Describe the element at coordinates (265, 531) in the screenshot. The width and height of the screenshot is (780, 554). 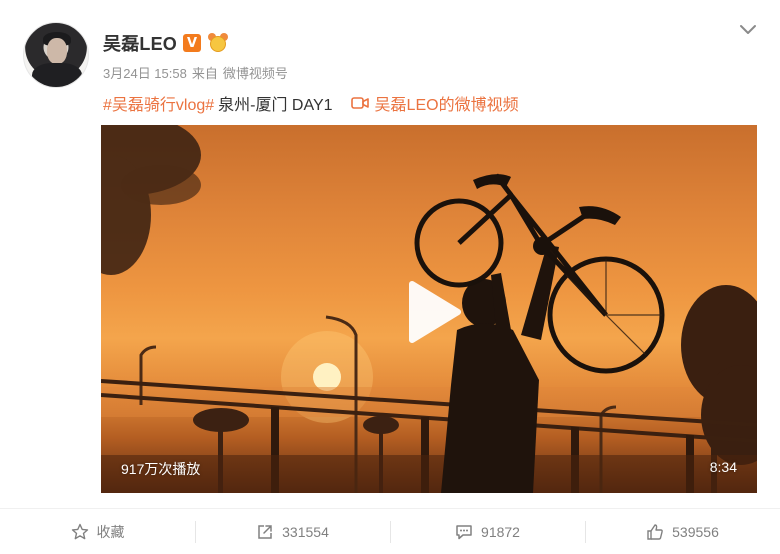
I see `share-icon` at that location.